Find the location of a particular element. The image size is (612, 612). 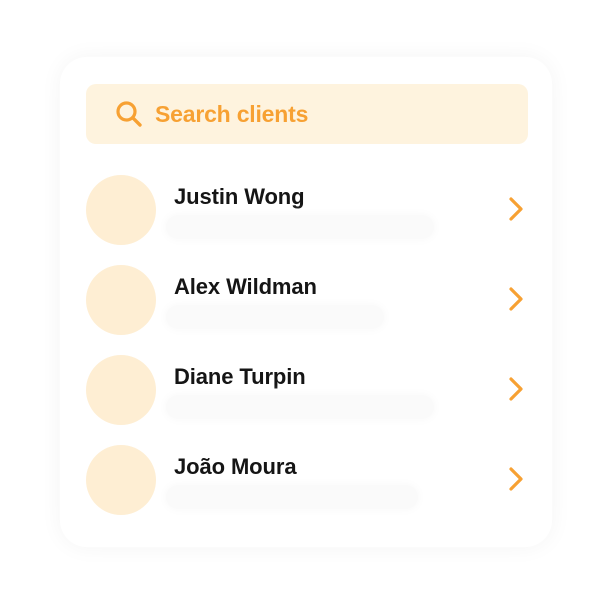

search-icon is located at coordinates (129, 114).